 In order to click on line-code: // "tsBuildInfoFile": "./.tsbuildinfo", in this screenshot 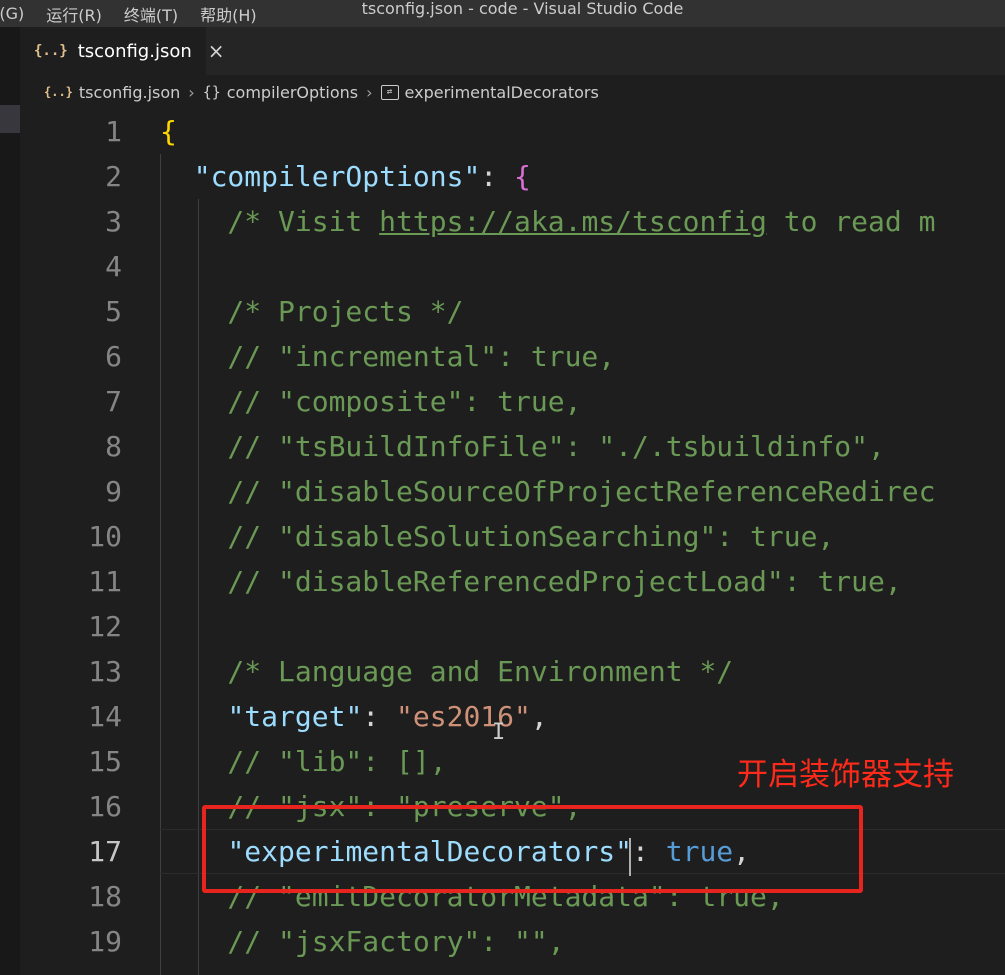, I will do `click(522, 446)`.